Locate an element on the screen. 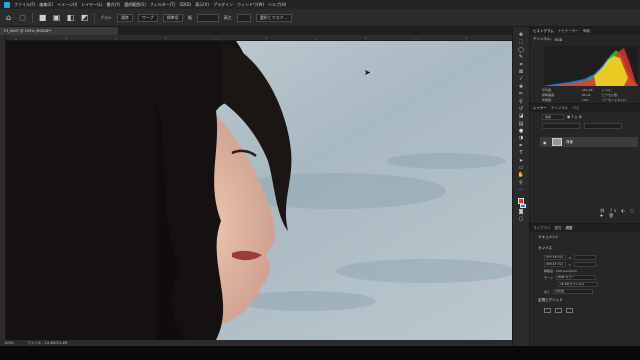 This screenshot has height=360, width=640. frame-tool-icon: ⊠ is located at coordinates (521, 72).